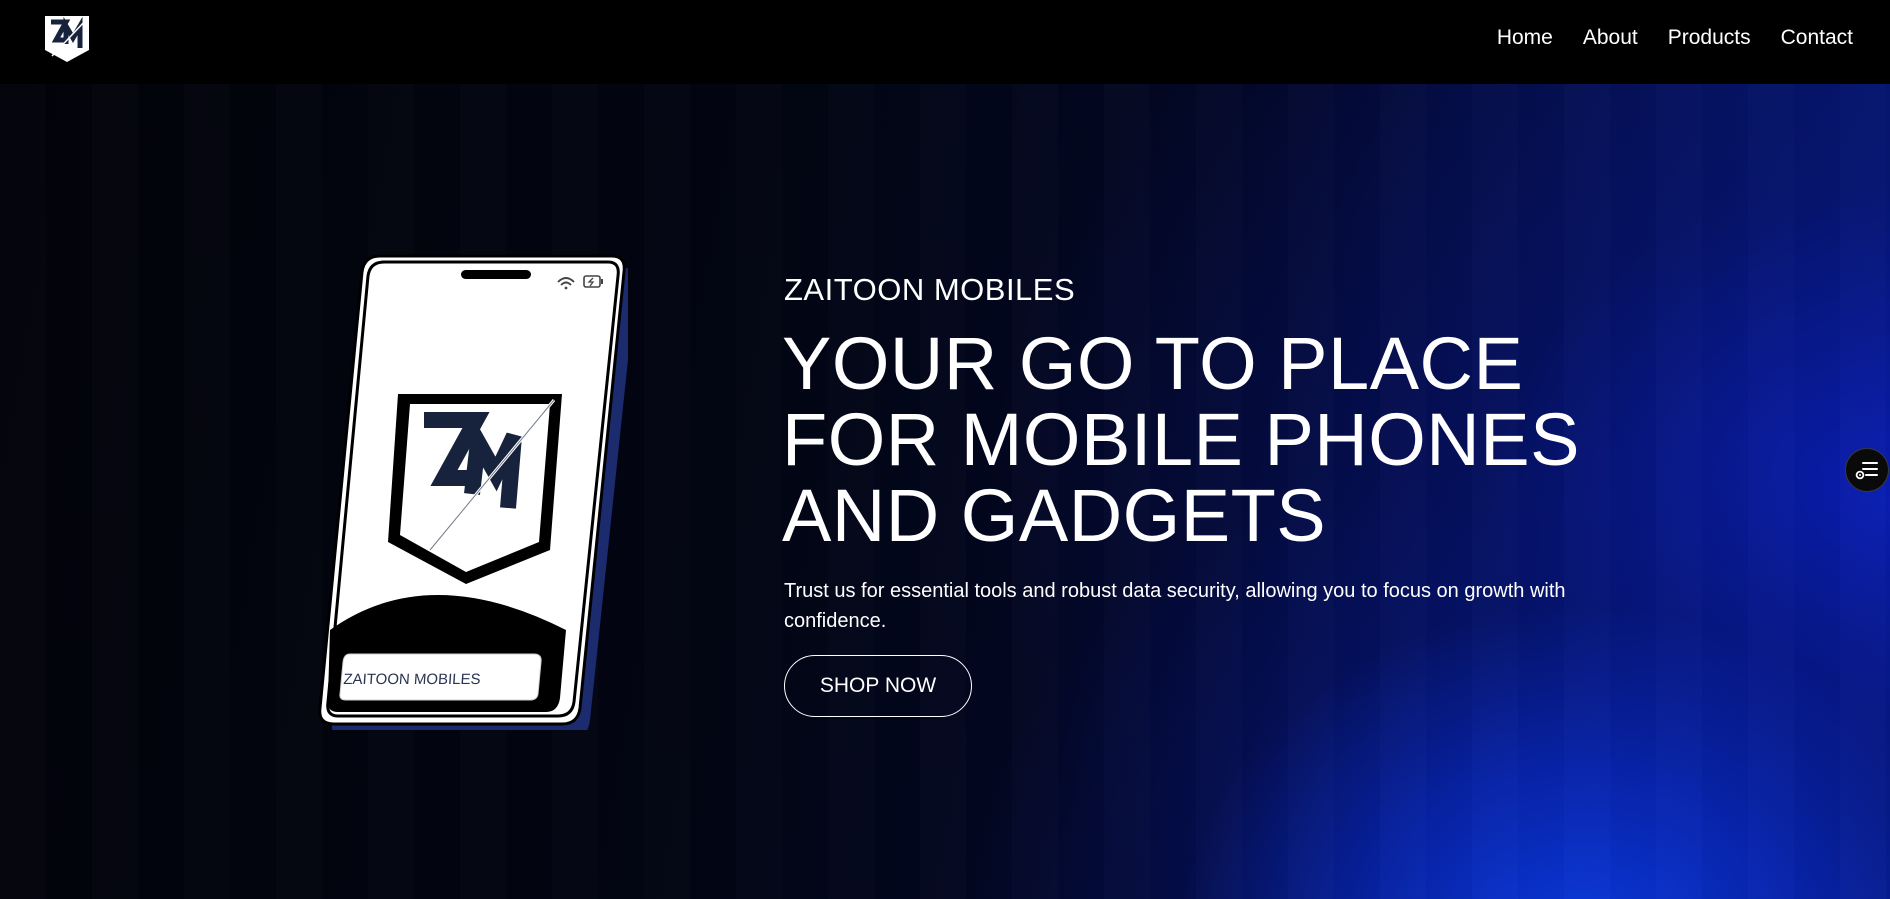 This screenshot has width=1890, height=899. What do you see at coordinates (1709, 38) in the screenshot?
I see `nav-products-link: Products` at bounding box center [1709, 38].